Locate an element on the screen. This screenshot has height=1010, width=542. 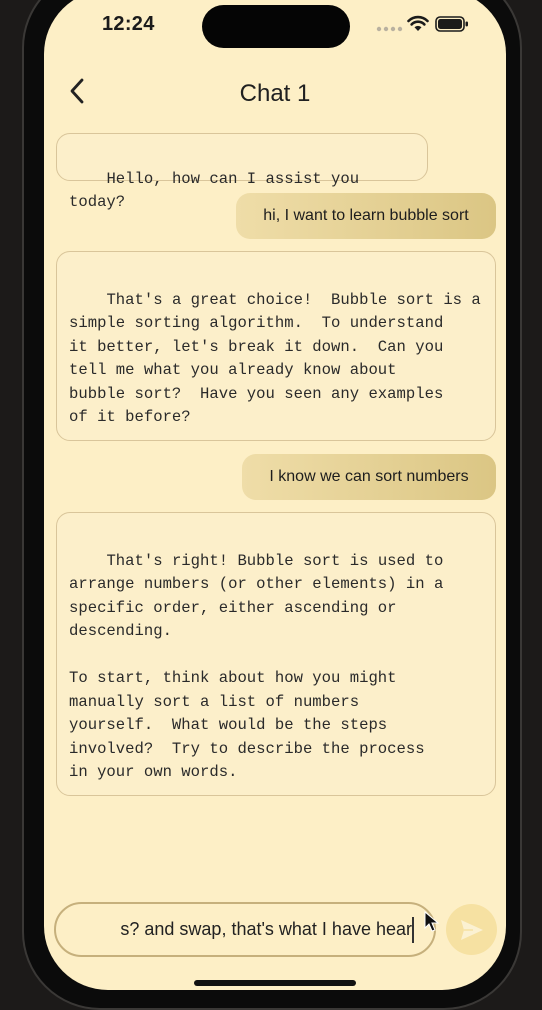
message-text: I know we can sort numbers is located at coordinates (369, 476).